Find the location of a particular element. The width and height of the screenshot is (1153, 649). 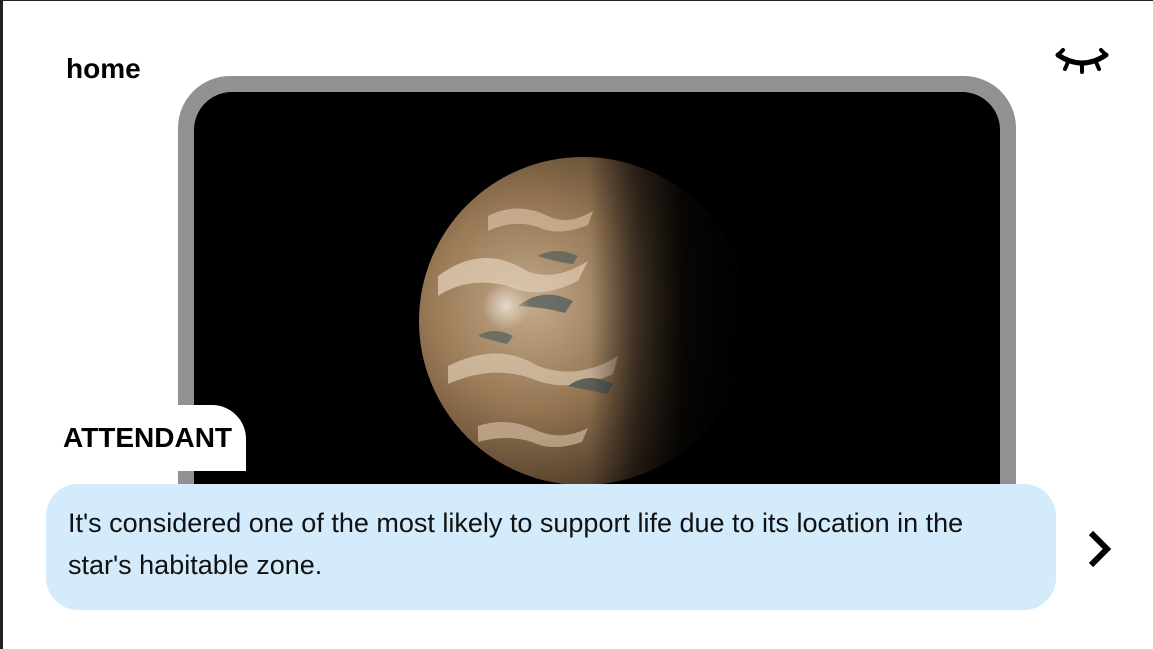

speaker-name-tag: ATTENDANT is located at coordinates (147, 438).